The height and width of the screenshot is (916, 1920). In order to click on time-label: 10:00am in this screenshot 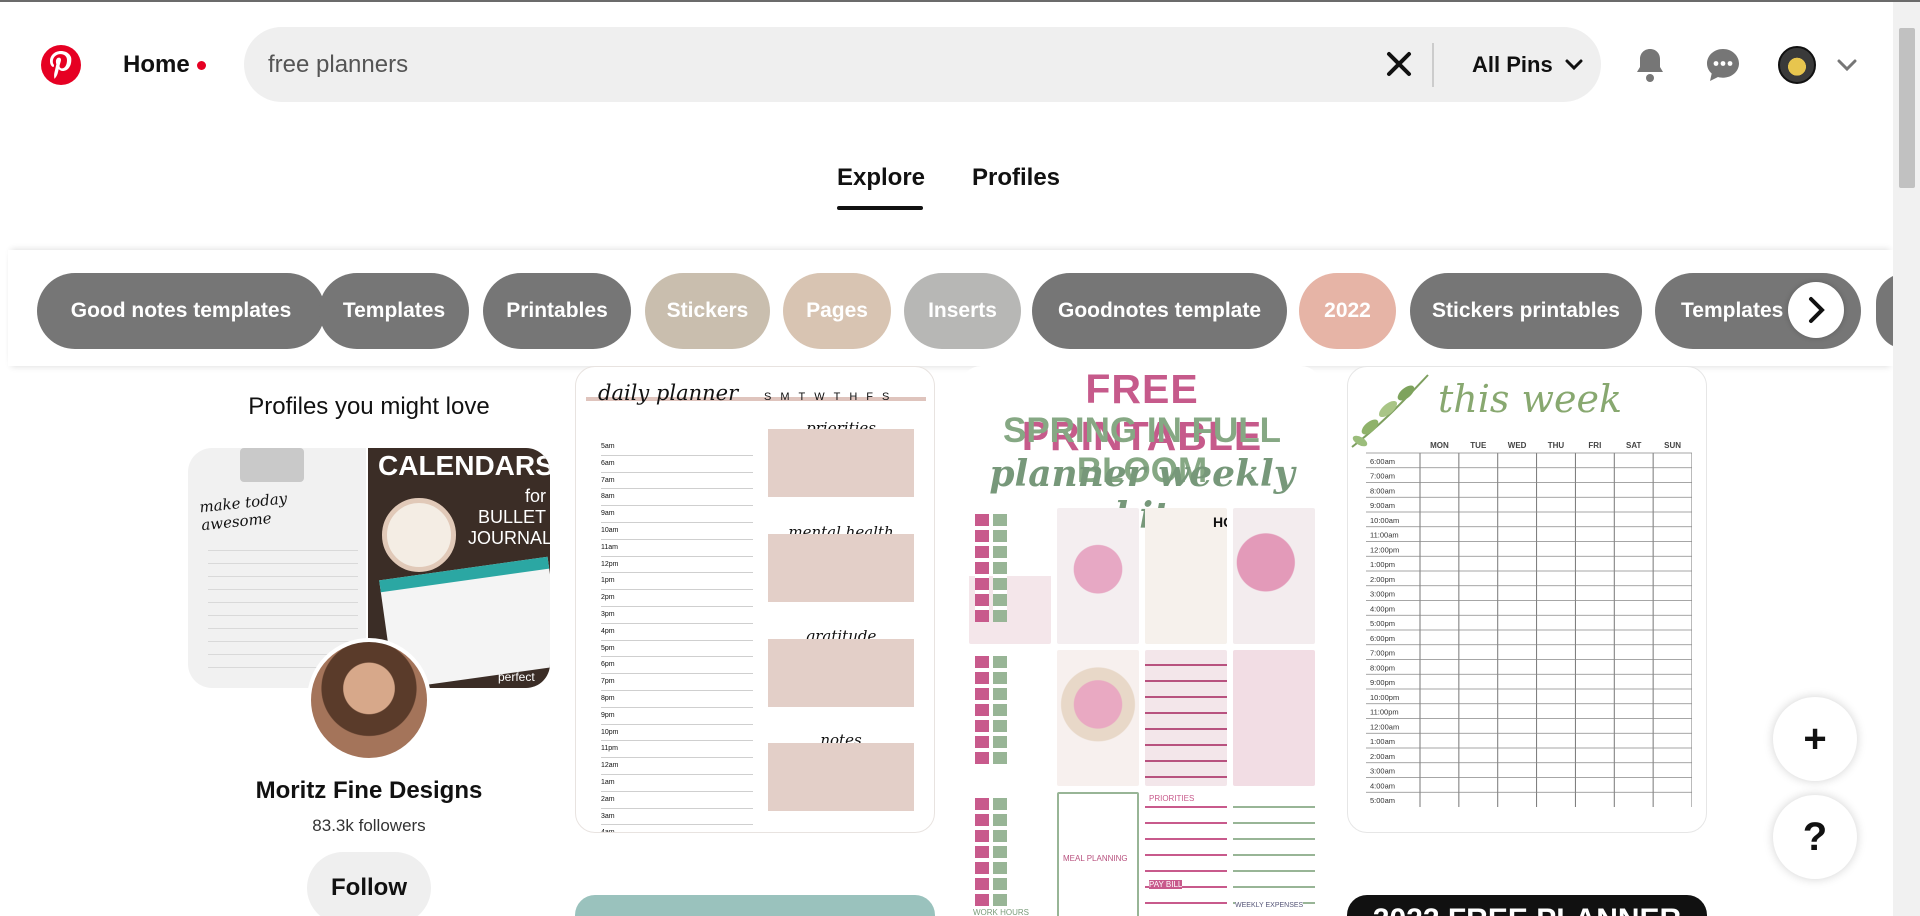, I will do `click(1384, 520)`.